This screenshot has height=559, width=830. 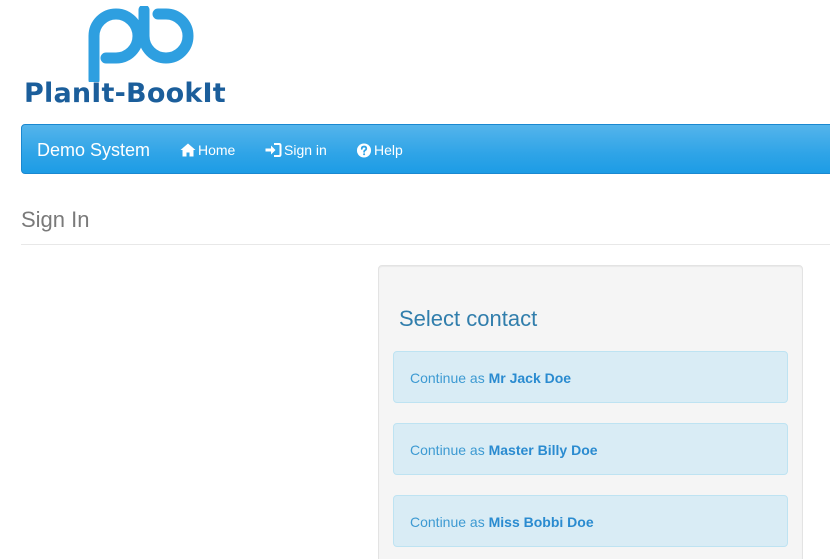 What do you see at coordinates (141, 44) in the screenshot?
I see `pb-logo-mark-icon` at bounding box center [141, 44].